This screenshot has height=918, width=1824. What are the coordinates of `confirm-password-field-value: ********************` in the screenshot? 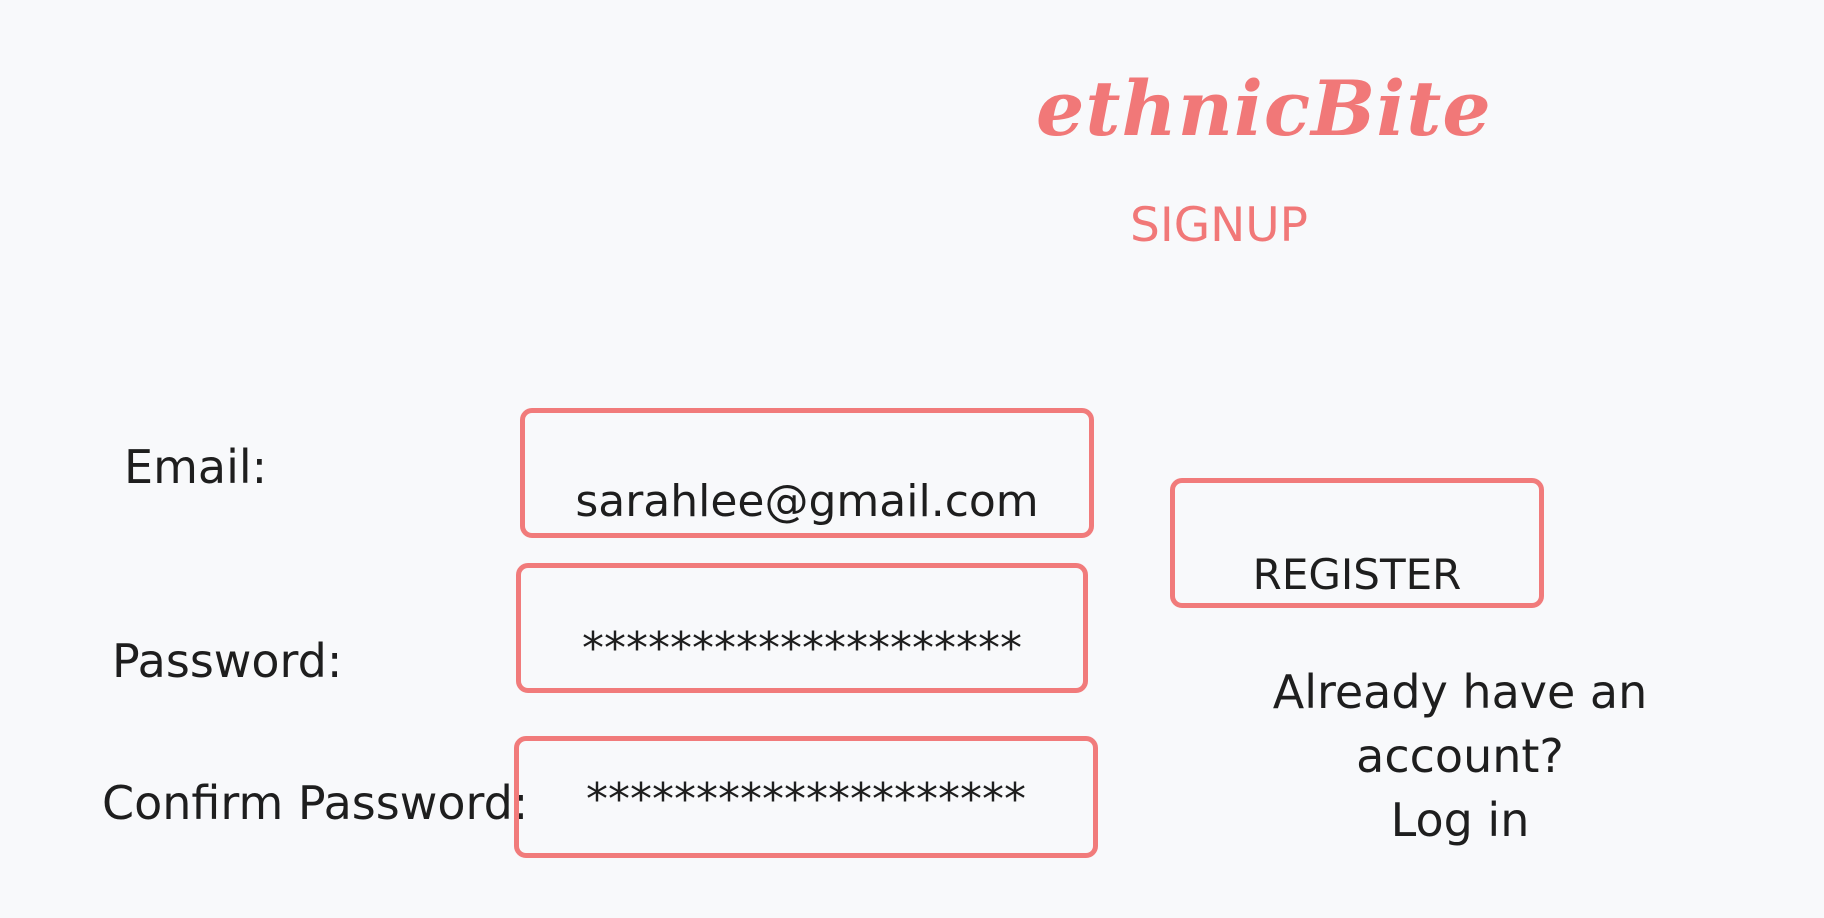 It's located at (806, 799).